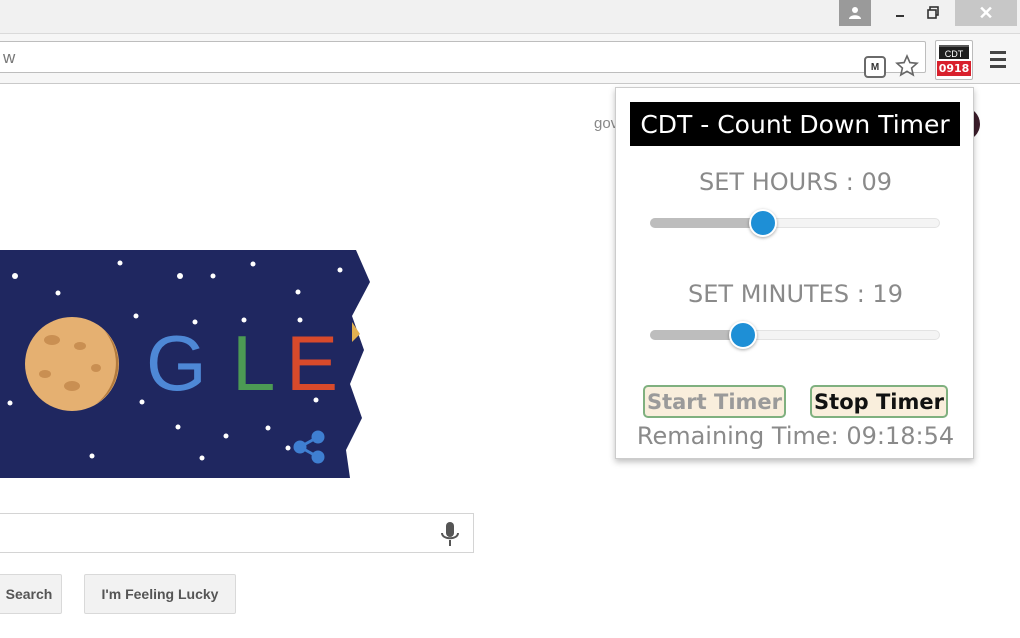 The width and height of the screenshot is (1020, 638). I want to click on feeling-lucky-button: I'm Feeling Lucky, so click(160, 594).